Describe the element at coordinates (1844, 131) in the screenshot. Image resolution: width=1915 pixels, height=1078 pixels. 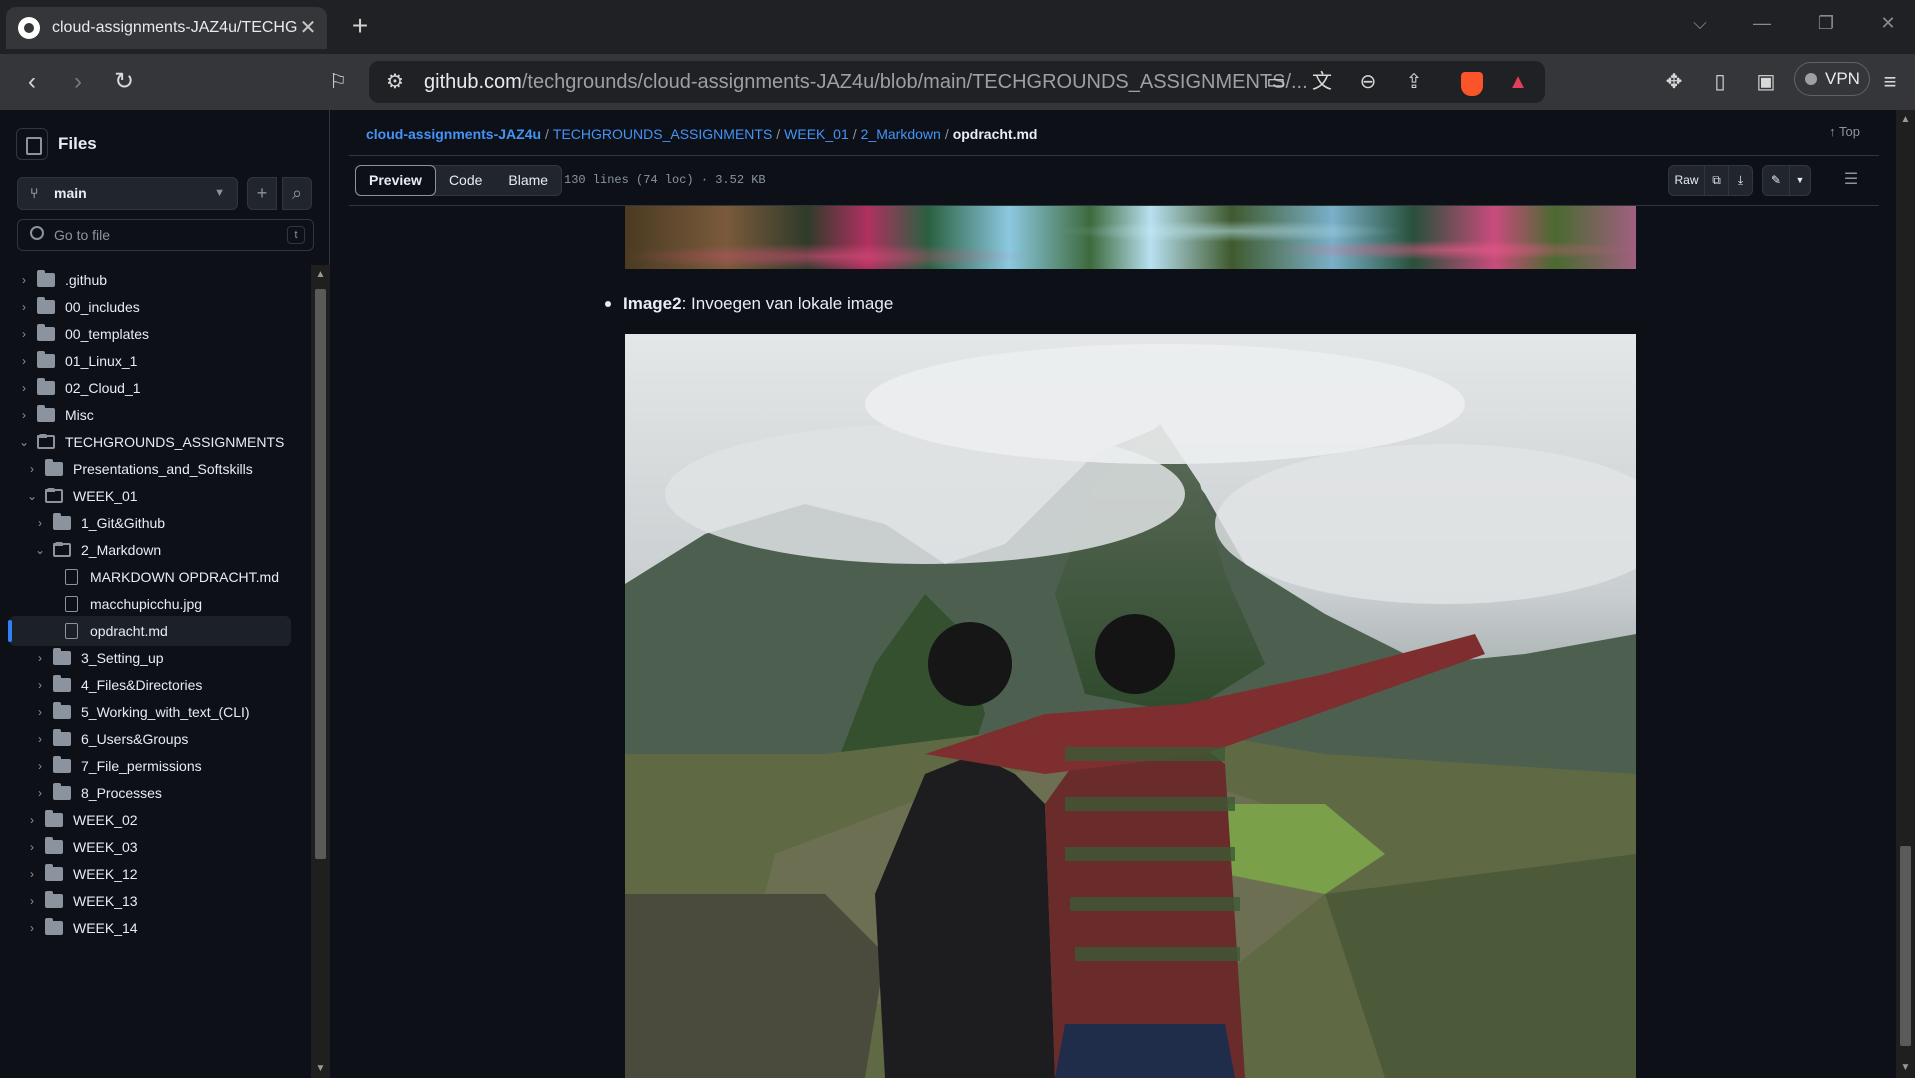
I see `back-to-top-link: ↑ Top` at that location.